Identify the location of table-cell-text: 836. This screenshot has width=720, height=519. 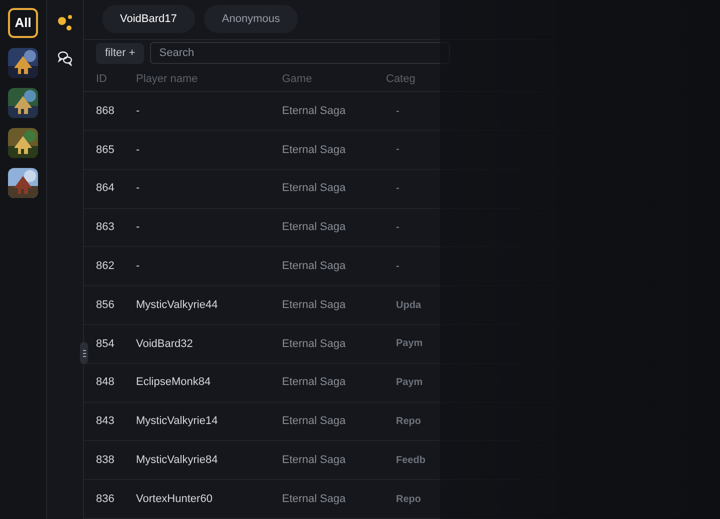
(105, 499).